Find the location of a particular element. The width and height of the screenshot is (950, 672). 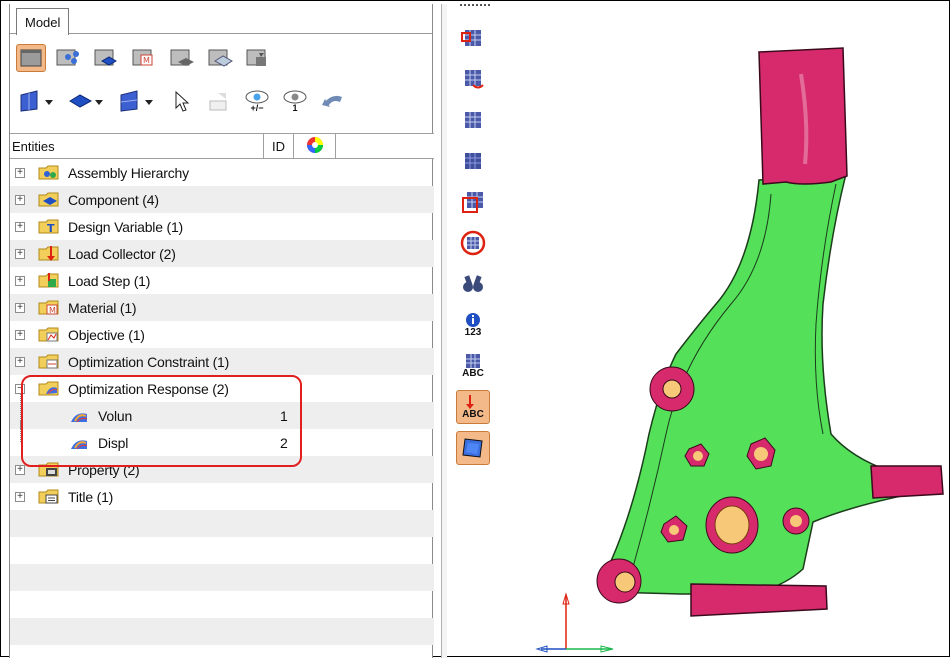

show-hide-icon: +/− is located at coordinates (257, 101).